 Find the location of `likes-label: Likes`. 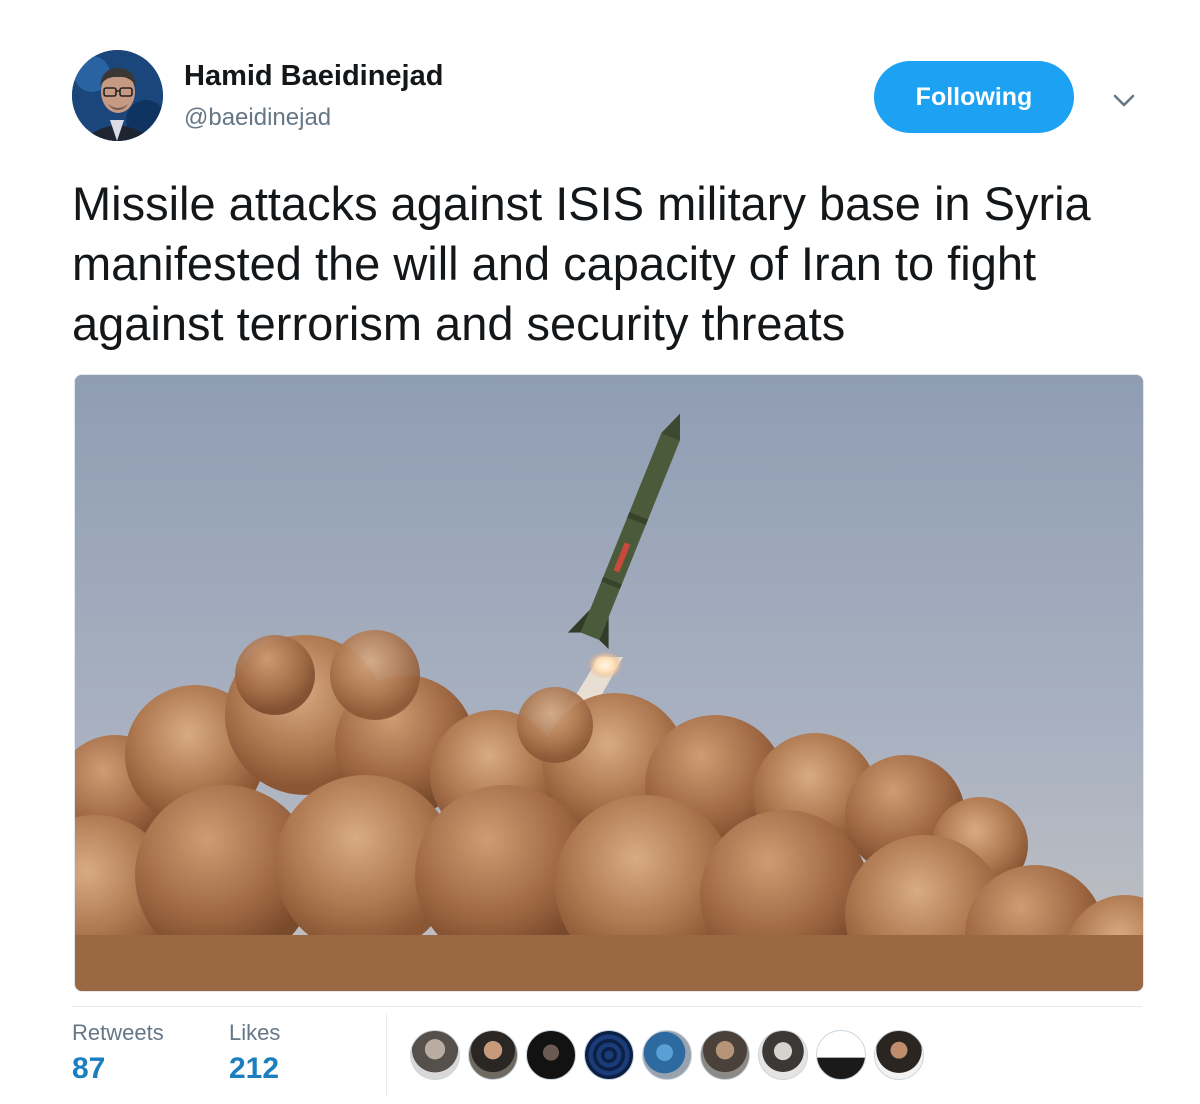

likes-label: Likes is located at coordinates (255, 1032).